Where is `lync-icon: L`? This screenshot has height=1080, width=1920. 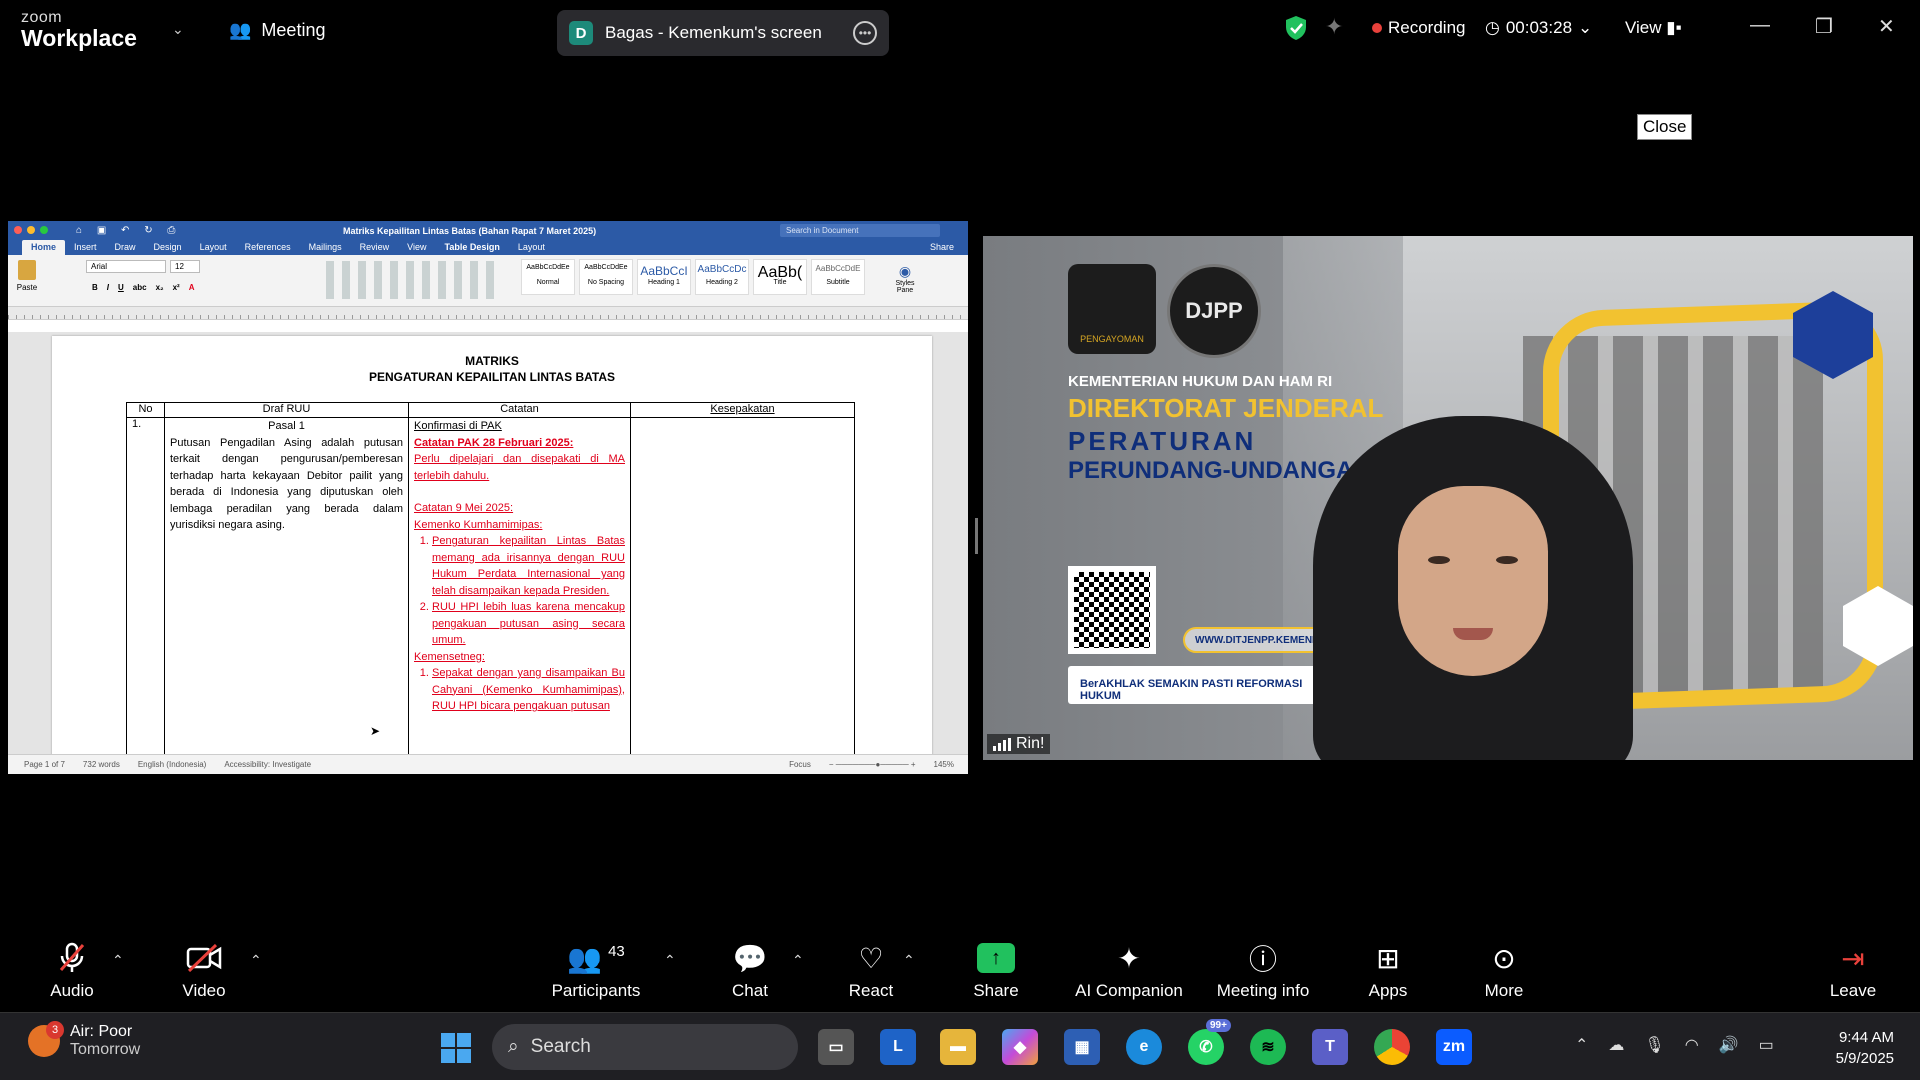 lync-icon: L is located at coordinates (898, 1047).